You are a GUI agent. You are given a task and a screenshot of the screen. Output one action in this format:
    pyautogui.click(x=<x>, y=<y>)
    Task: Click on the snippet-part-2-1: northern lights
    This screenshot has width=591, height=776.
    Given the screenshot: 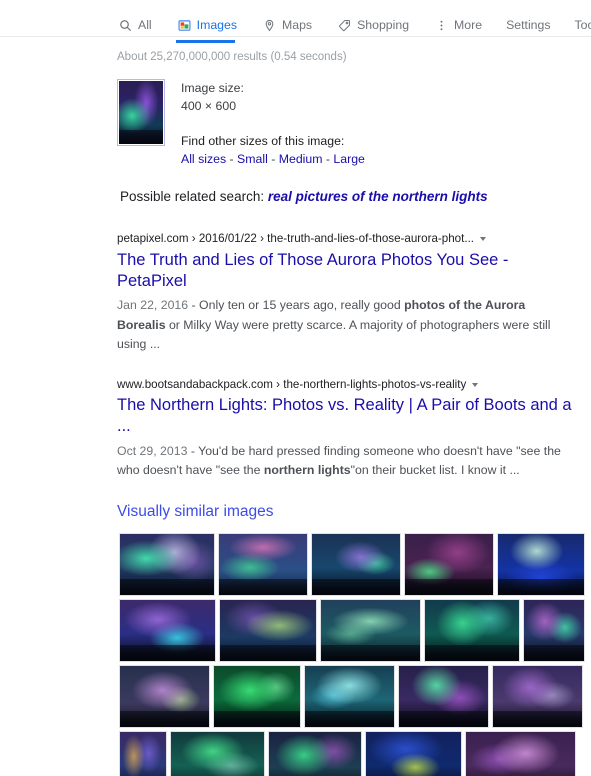 What is the action you would take?
    pyautogui.click(x=307, y=470)
    